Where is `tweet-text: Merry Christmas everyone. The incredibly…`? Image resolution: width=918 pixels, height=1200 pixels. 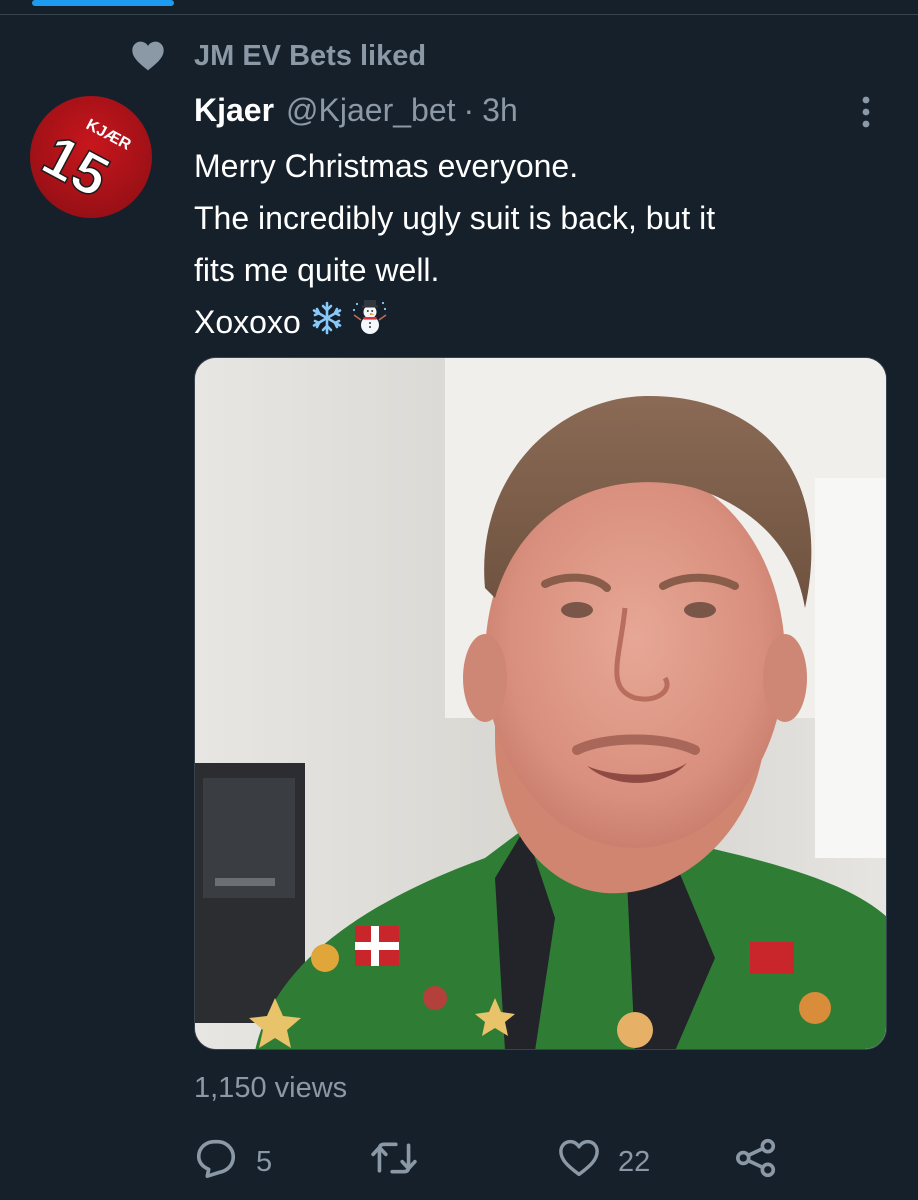 tweet-text: Merry Christmas everyone. The incredibly… is located at coordinates (534, 245).